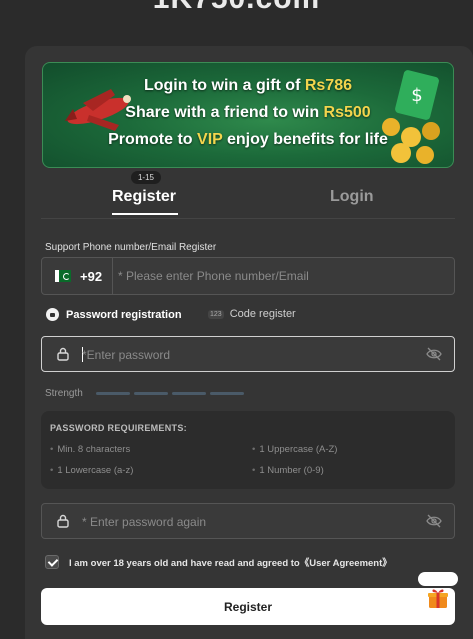 Image resolution: width=473 pixels, height=639 pixels. Describe the element at coordinates (144, 197) in the screenshot. I see `tab-register: Register` at that location.